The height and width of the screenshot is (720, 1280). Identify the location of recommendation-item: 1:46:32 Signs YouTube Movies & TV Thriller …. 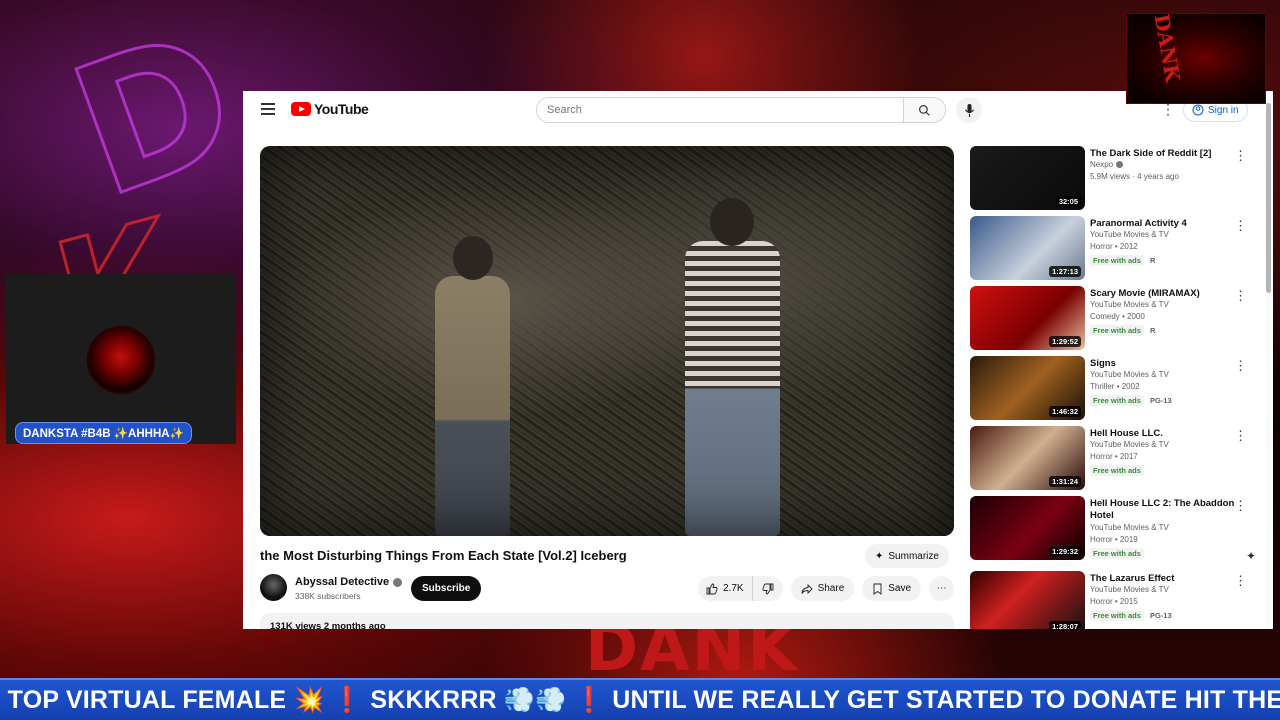
(1115, 389).